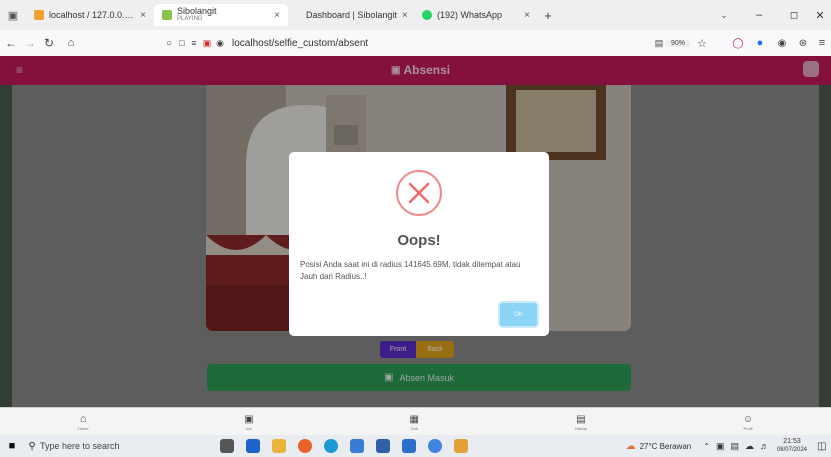 The image size is (831, 457). Describe the element at coordinates (666, 446) in the screenshot. I see `weather-text: 27°C Berawan` at that location.